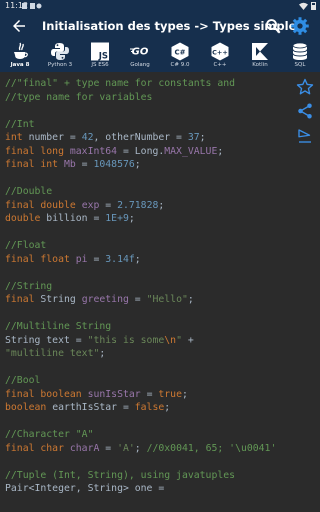 This screenshot has width=320, height=512. I want to click on code-line: "multiline text";, so click(145, 354).